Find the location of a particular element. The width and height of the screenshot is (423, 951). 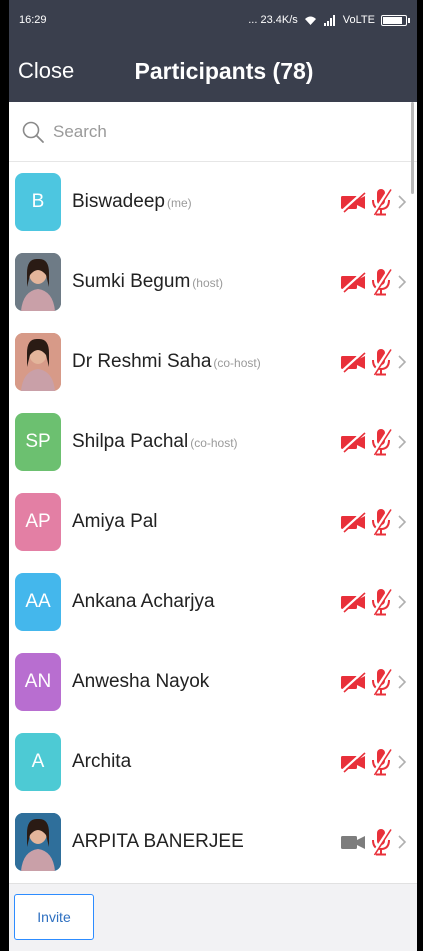

invite-button: Invite is located at coordinates (54, 917).